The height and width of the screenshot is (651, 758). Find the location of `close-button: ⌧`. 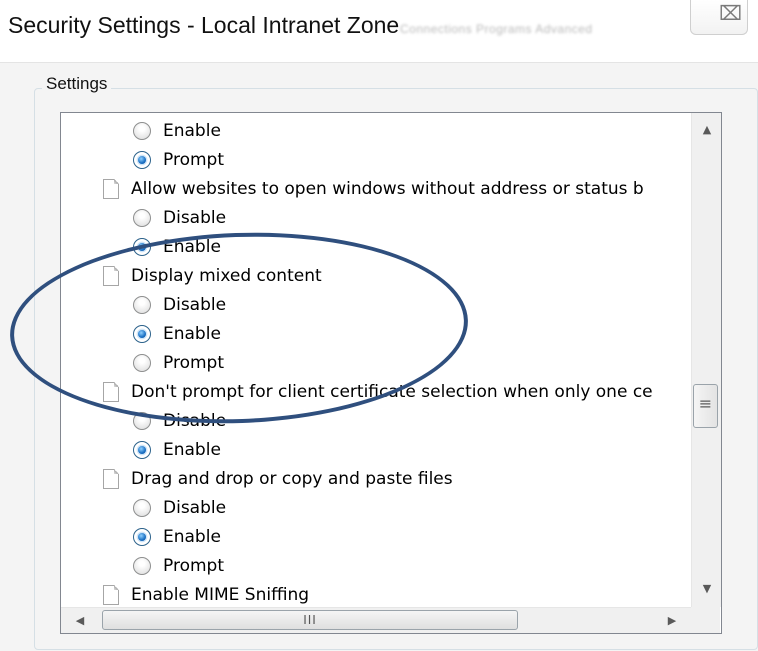

close-button: ⌧ is located at coordinates (719, 17).